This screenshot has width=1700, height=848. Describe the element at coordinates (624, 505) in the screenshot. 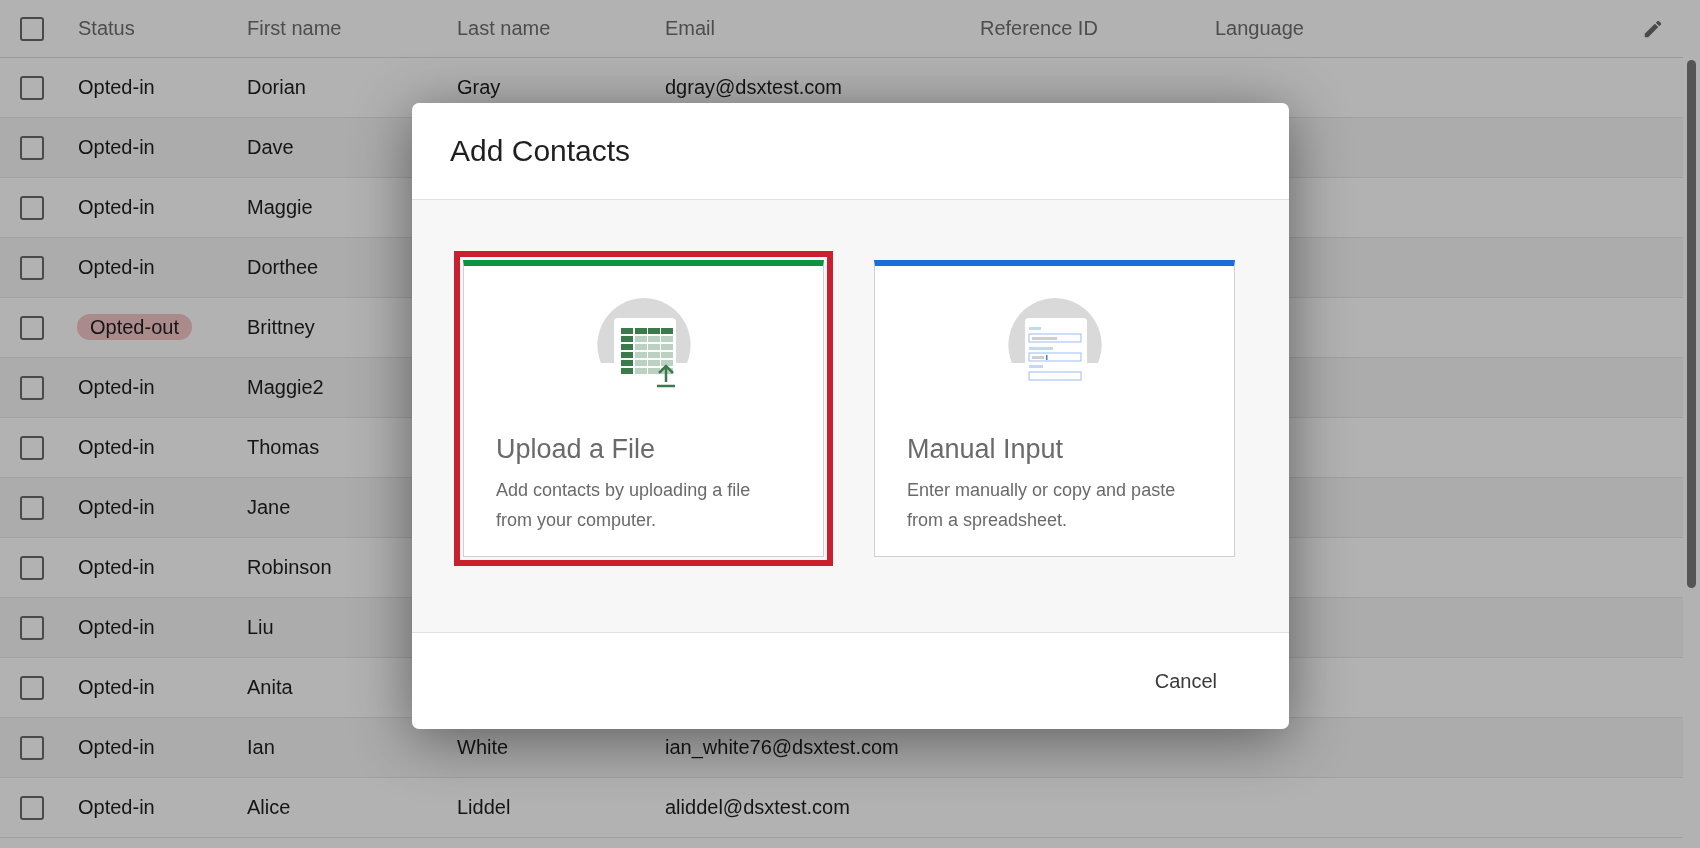

I see `option-description: Add contacts by uploading a file from your computer.` at that location.